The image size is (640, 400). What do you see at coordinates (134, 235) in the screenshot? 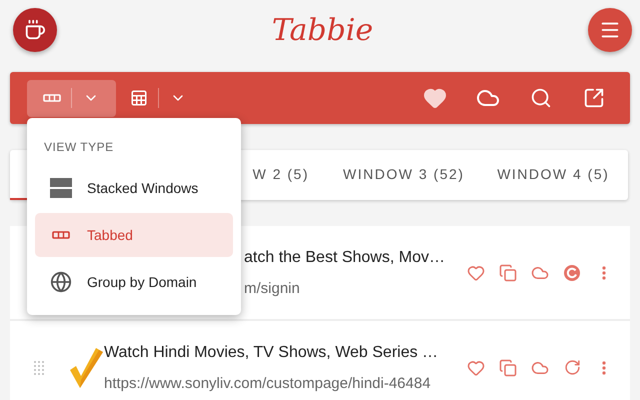
I see `menu-item: Tabbed` at bounding box center [134, 235].